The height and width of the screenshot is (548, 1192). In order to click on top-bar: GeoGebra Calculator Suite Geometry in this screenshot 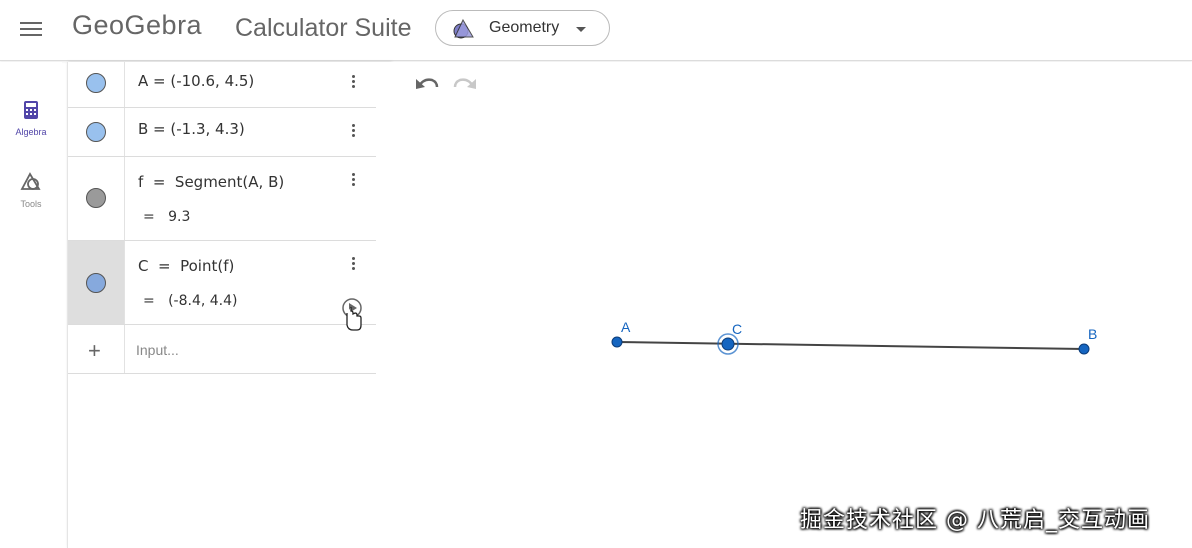, I will do `click(596, 30)`.